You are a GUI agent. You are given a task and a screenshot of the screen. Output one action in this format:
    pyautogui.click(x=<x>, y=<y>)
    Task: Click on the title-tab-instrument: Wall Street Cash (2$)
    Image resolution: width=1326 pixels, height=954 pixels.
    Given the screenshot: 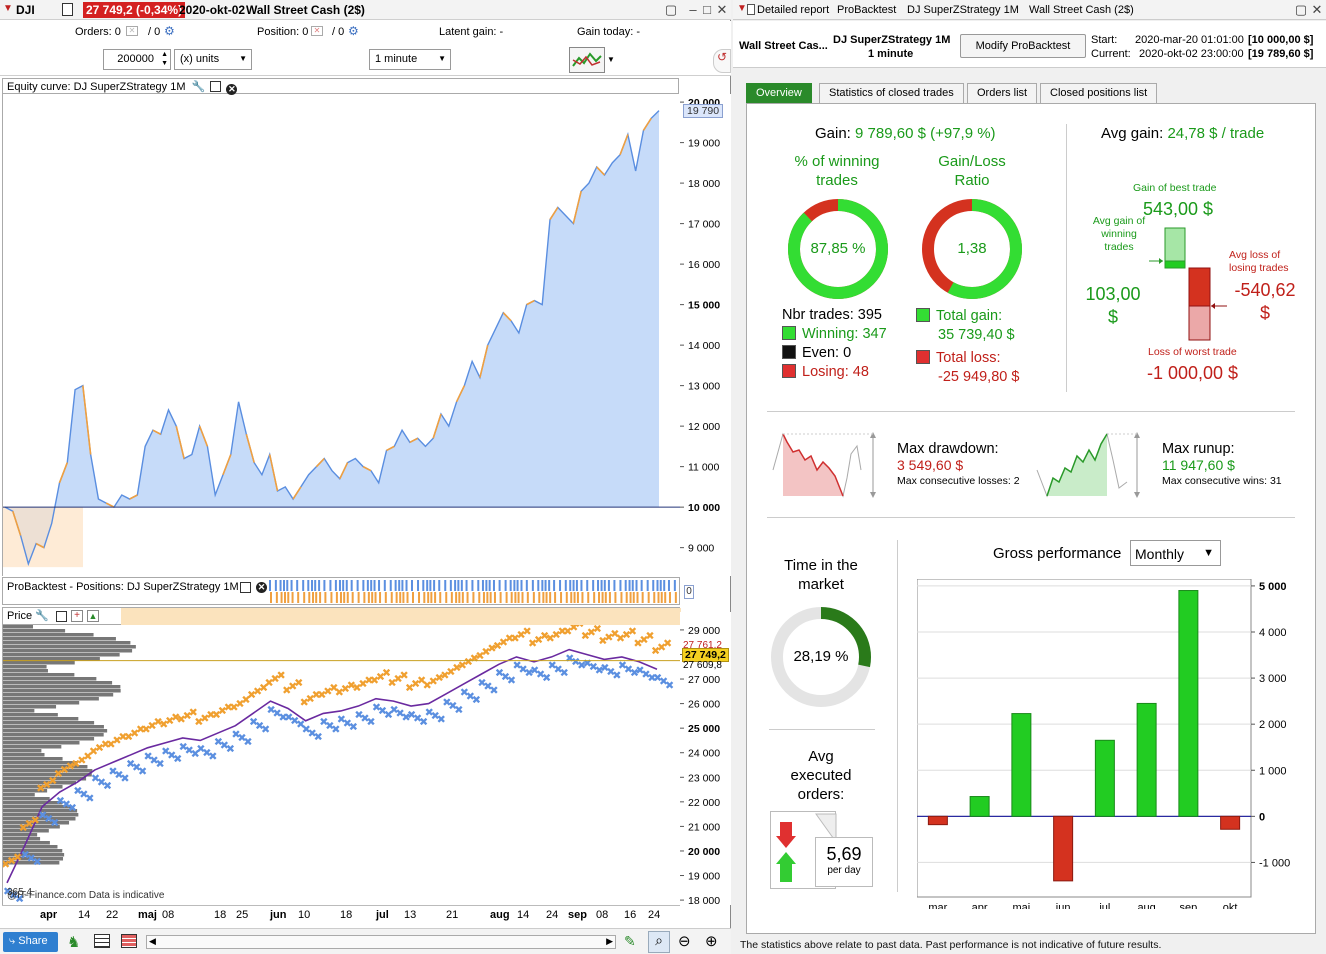 What is the action you would take?
    pyautogui.click(x=1081, y=10)
    